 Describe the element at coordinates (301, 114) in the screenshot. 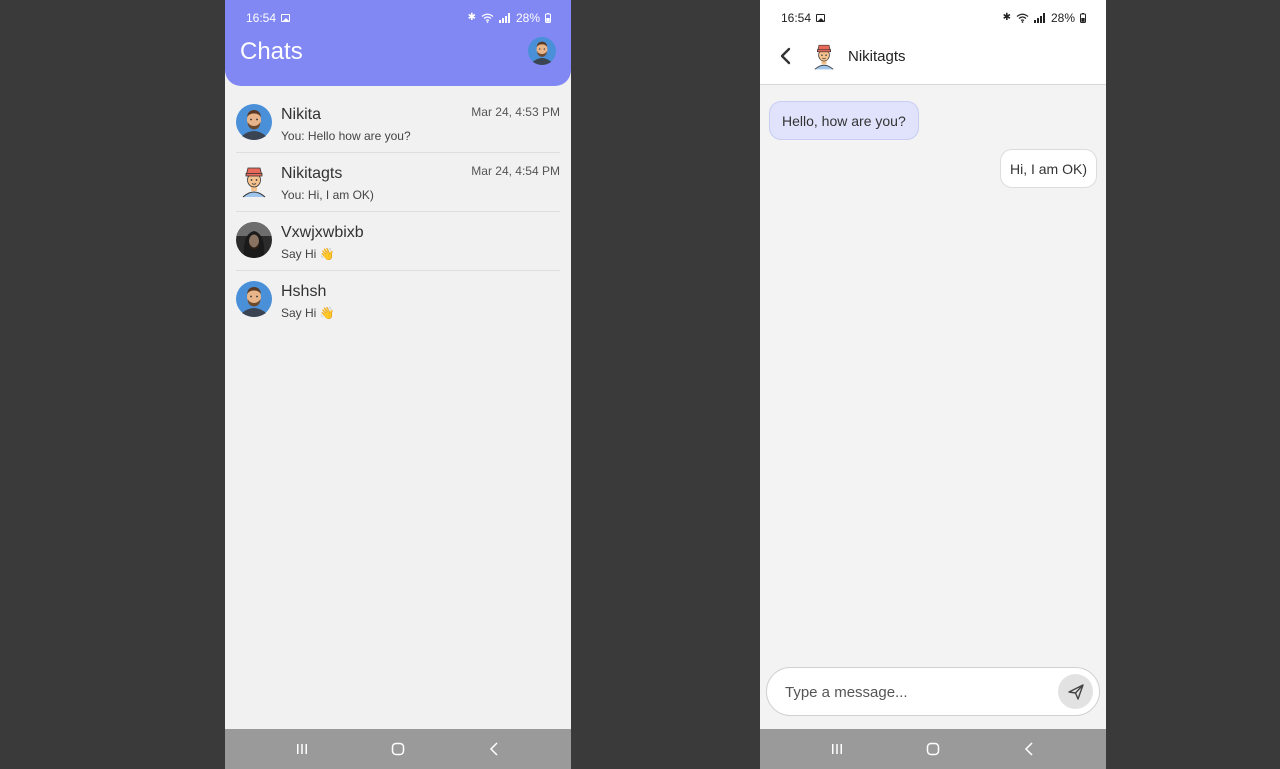

I see `chat-name: Nikita` at that location.